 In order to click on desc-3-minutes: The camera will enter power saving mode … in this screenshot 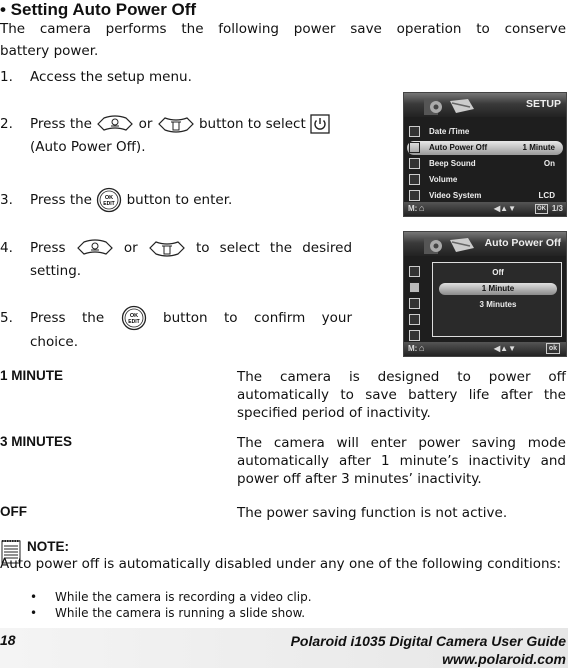, I will do `click(401, 461)`.